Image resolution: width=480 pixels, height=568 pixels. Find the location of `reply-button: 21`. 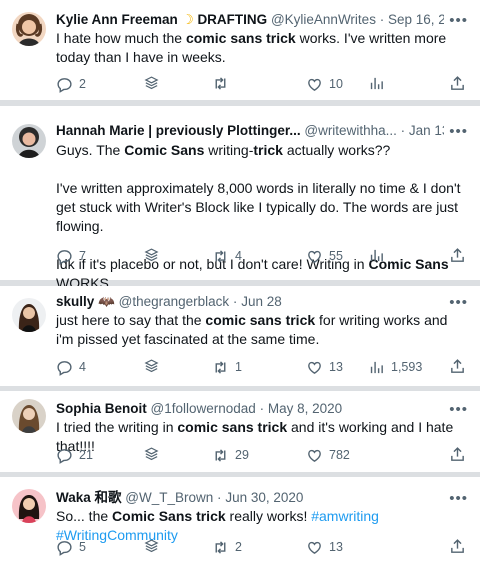

reply-button: 21 is located at coordinates (74, 455).